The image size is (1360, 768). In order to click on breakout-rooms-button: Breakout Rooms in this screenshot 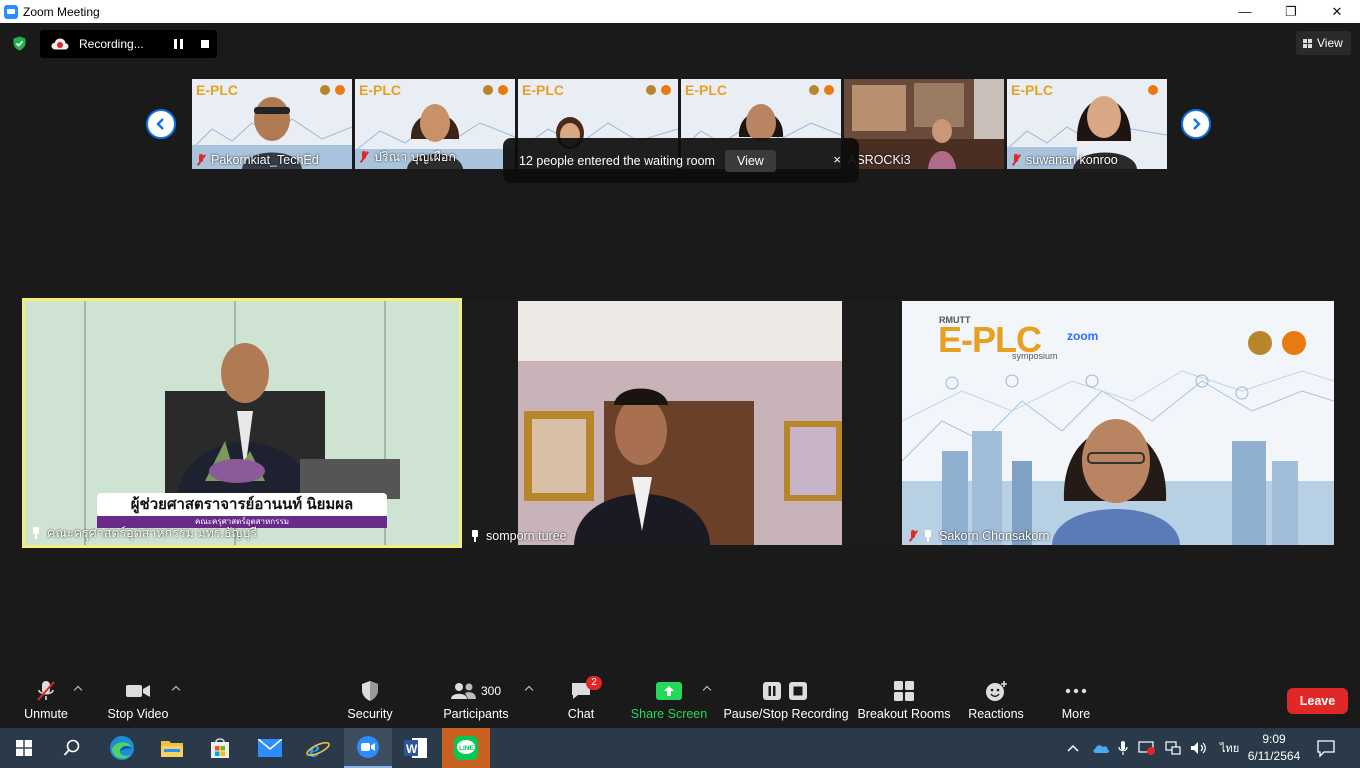, I will do `click(904, 699)`.